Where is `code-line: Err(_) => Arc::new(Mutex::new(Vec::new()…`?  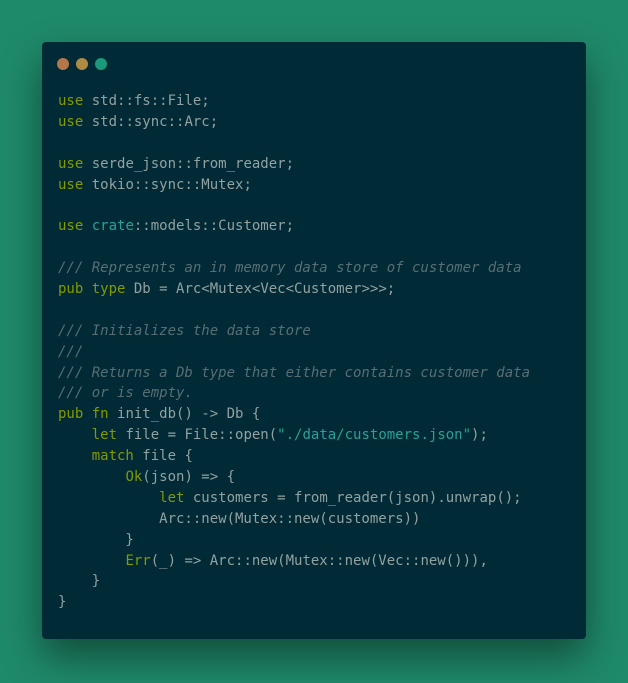
code-line: Err(_) => Arc::new(Mutex::new(Vec::new()… is located at coordinates (294, 561).